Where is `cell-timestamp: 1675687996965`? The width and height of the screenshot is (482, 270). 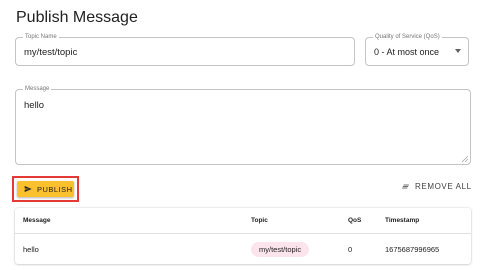 cell-timestamp: 1675687996965 is located at coordinates (412, 249).